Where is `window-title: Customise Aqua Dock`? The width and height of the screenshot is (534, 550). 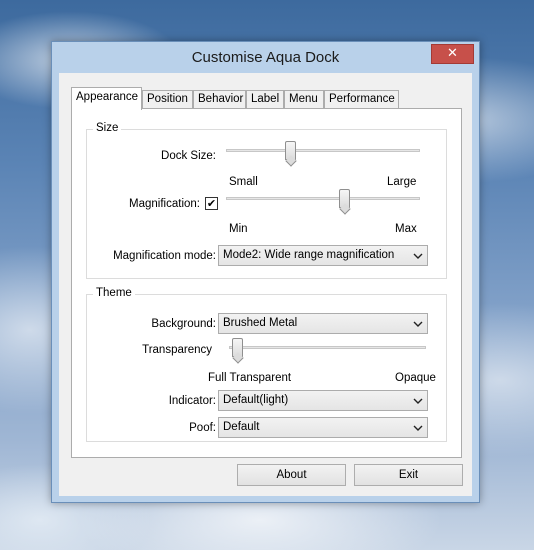
window-title: Customise Aqua Dock is located at coordinates (265, 57).